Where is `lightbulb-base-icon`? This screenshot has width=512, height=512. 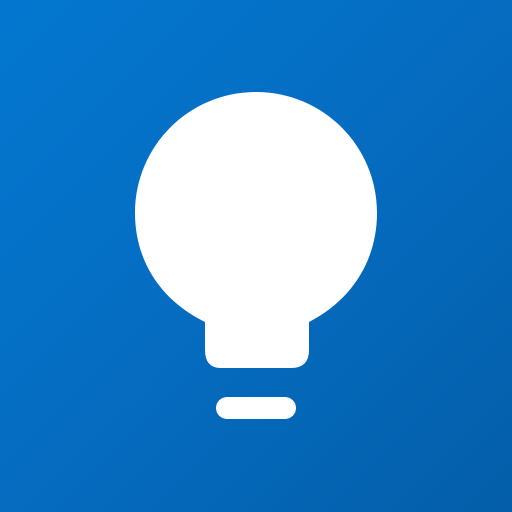 lightbulb-base-icon is located at coordinates (256, 408).